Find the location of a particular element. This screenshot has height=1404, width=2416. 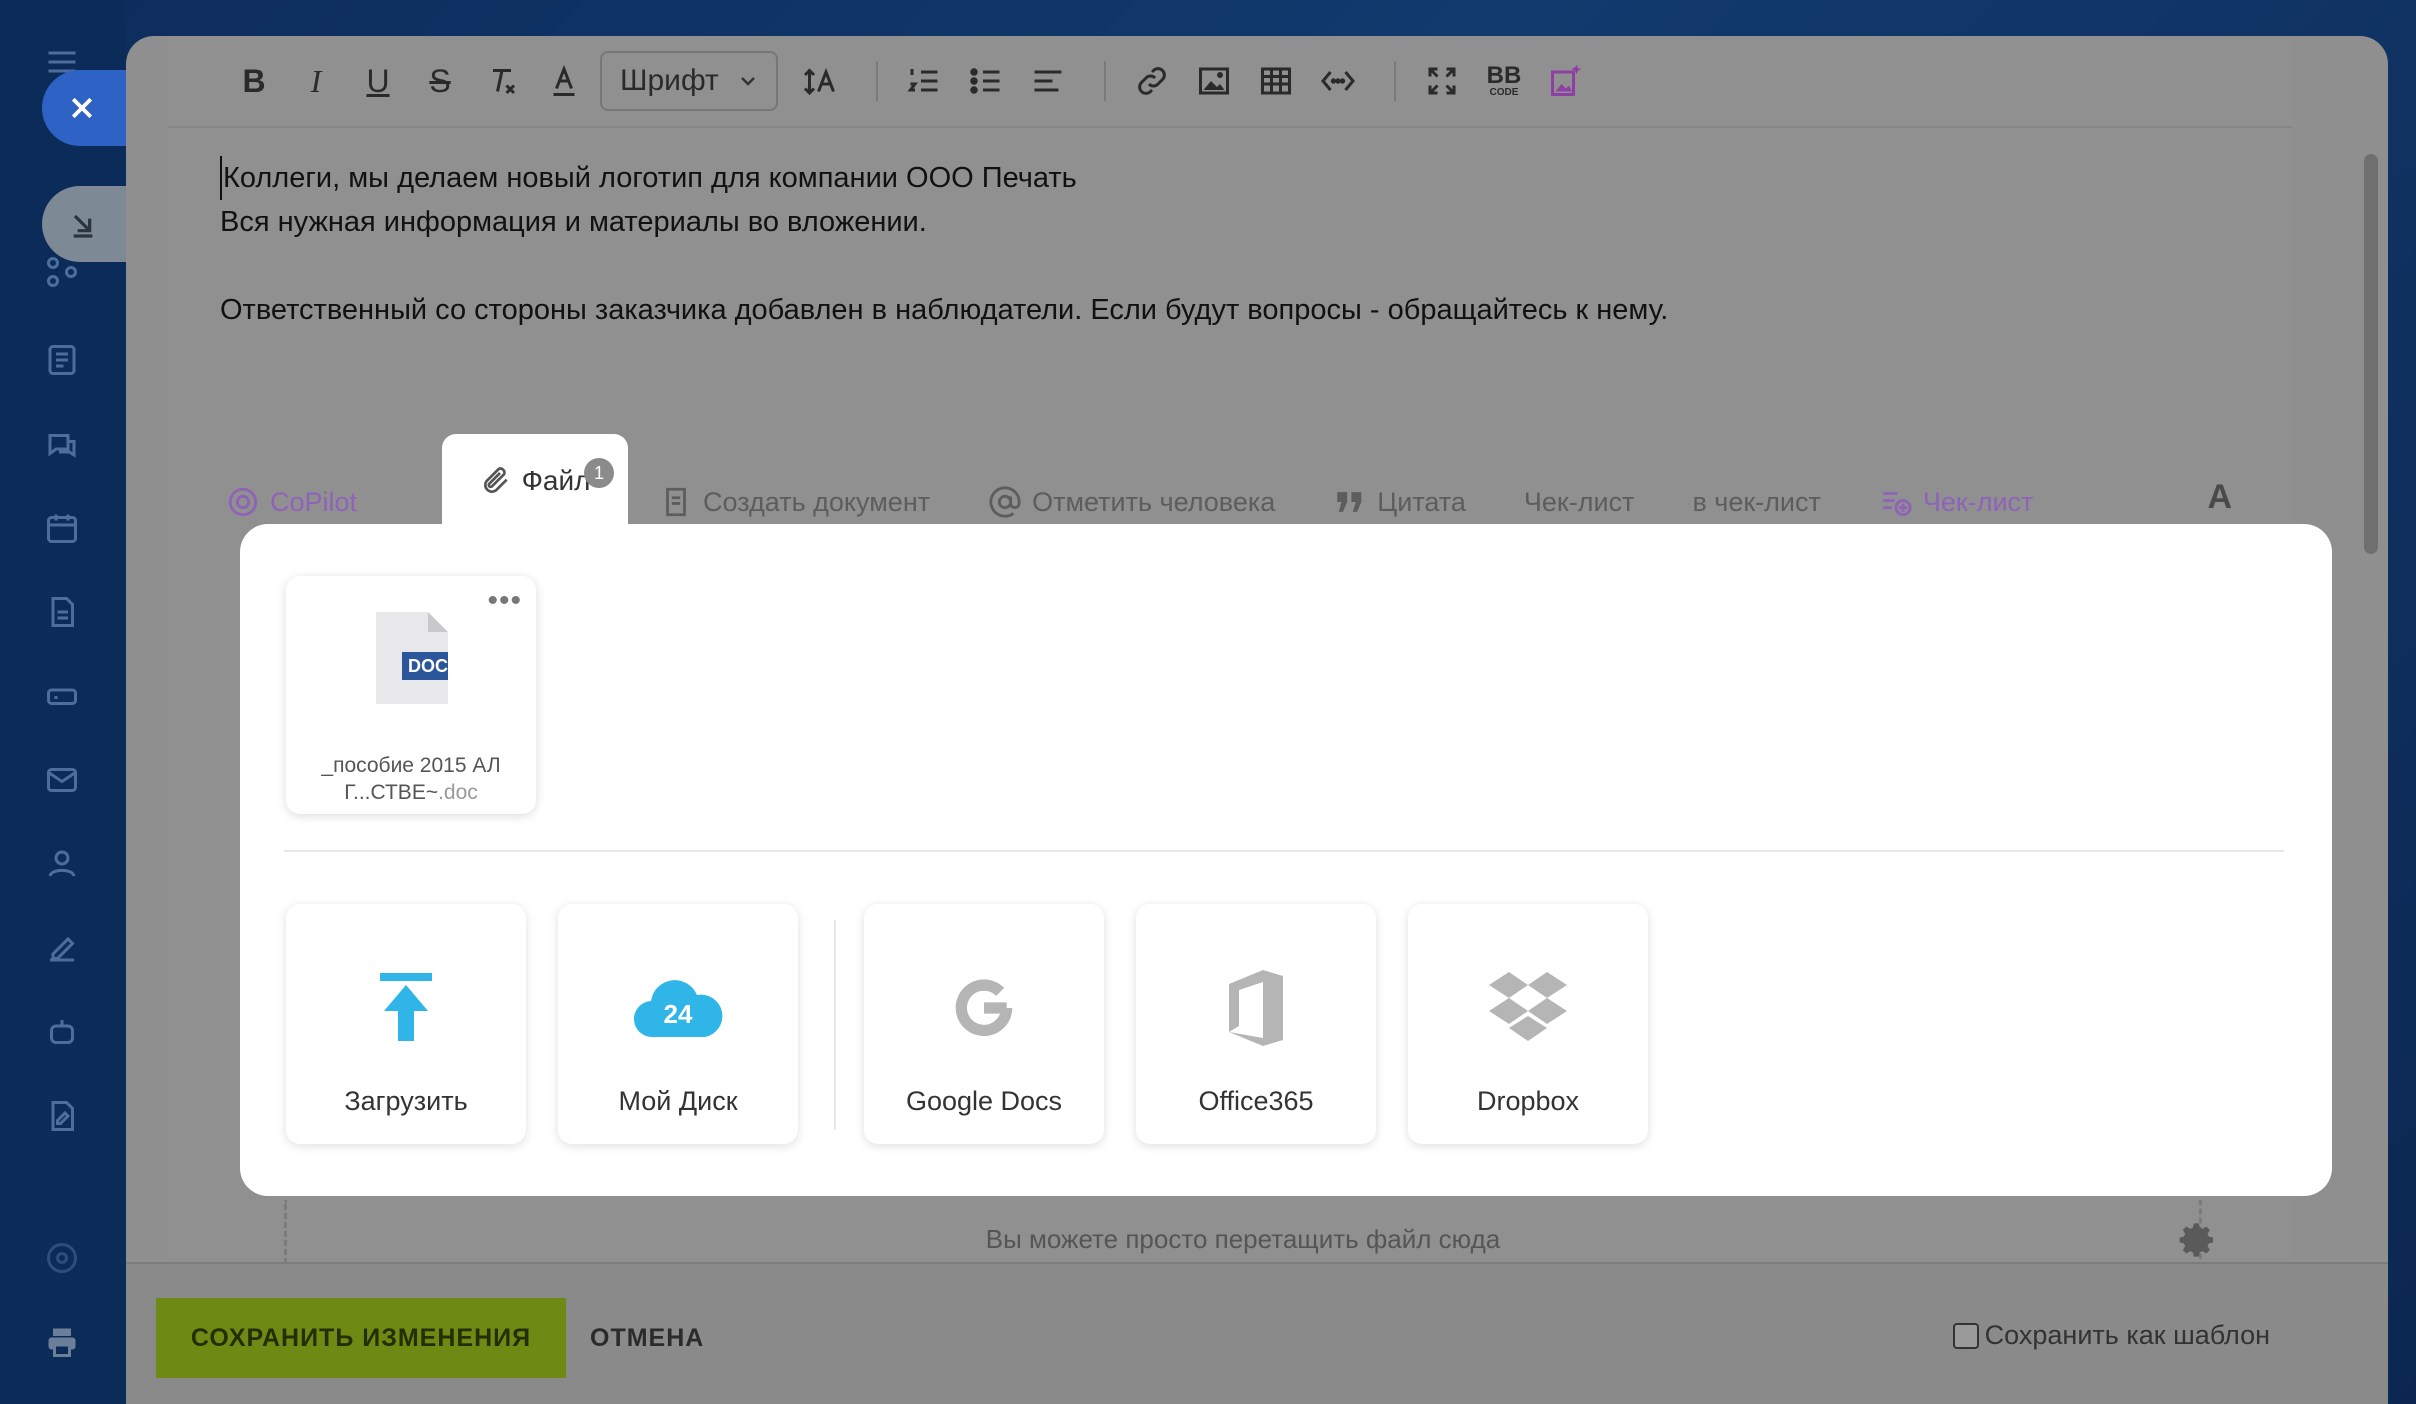

fullscreen-icon is located at coordinates (1442, 81).